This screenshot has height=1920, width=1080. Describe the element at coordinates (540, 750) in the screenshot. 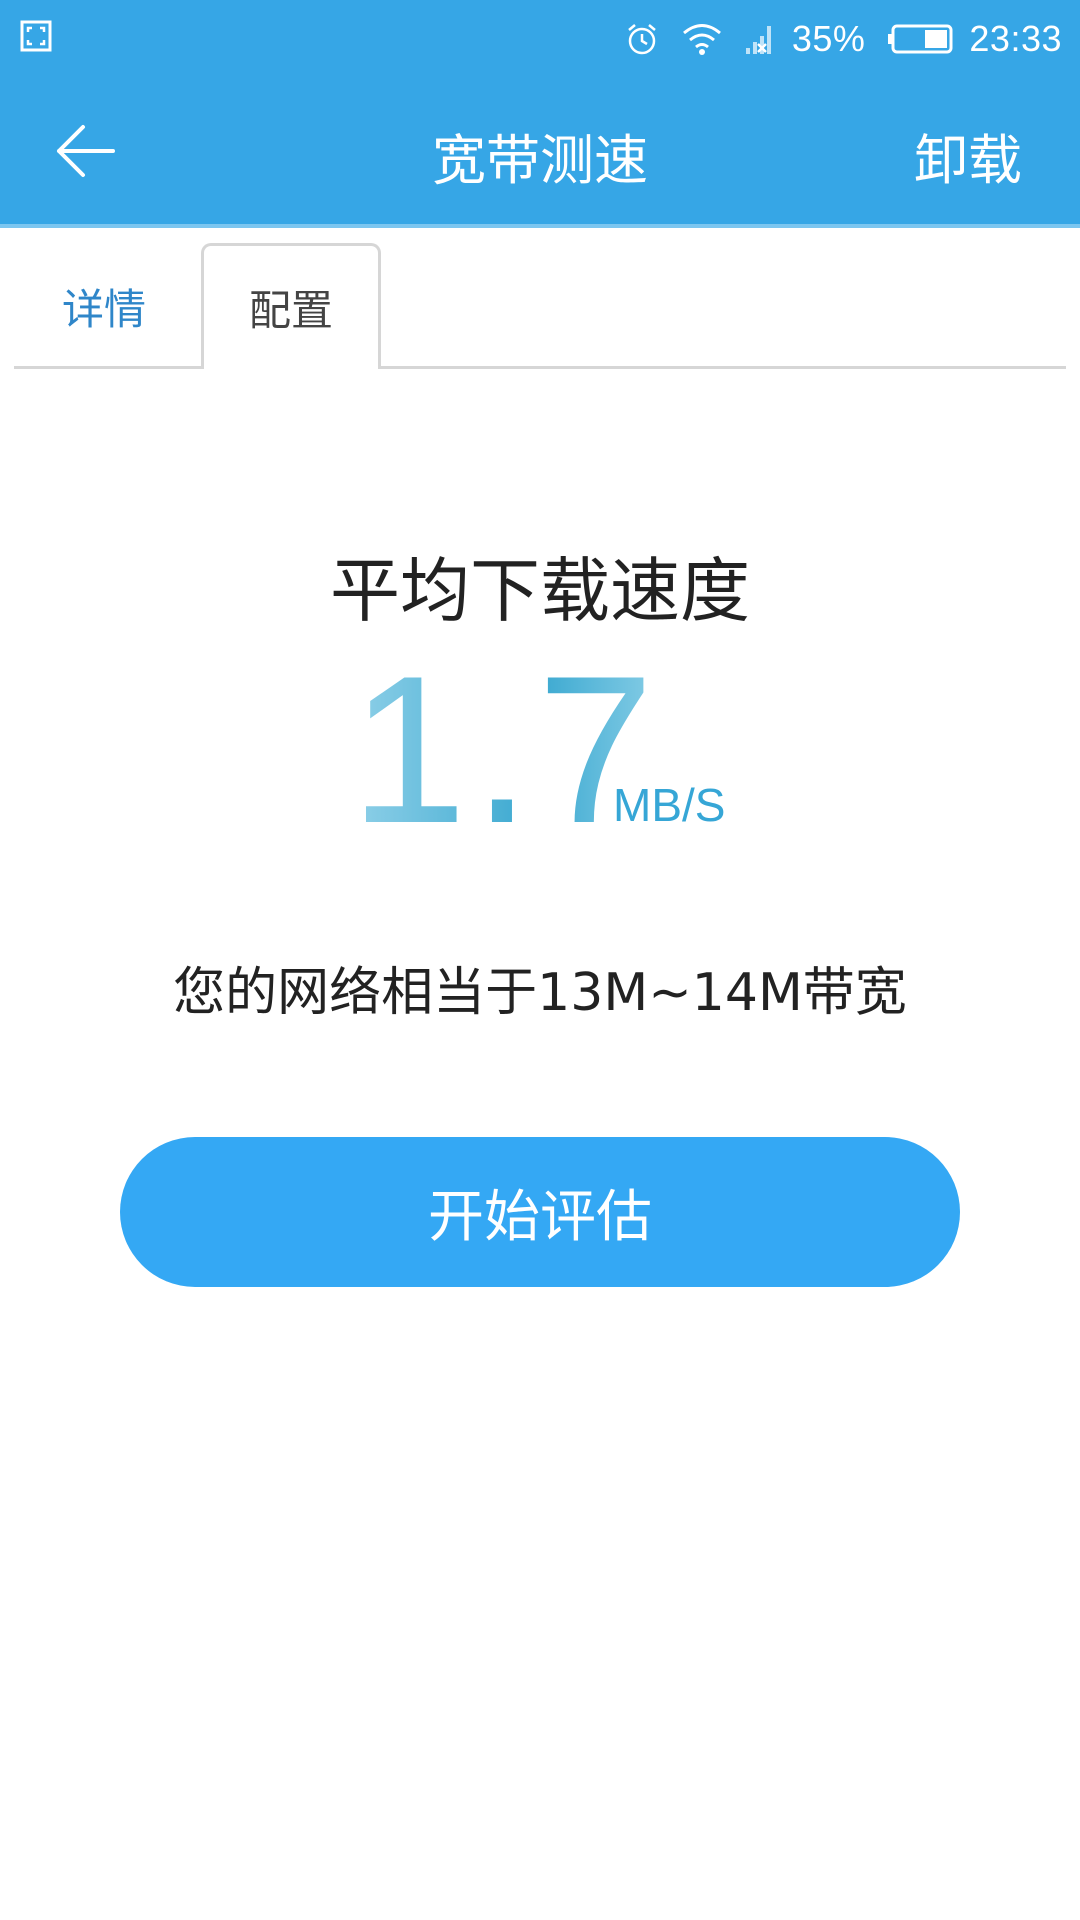

I see `speed-display: 1.7 MB/S` at that location.